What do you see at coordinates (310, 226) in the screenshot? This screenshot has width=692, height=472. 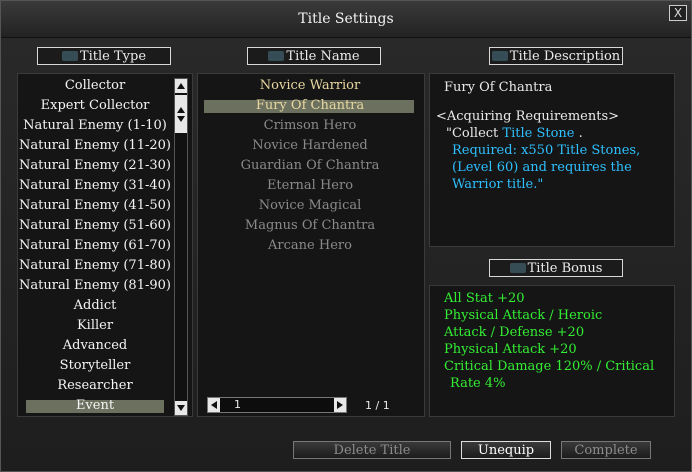 I see `title-name-item: Magnus Of Chantra` at bounding box center [310, 226].